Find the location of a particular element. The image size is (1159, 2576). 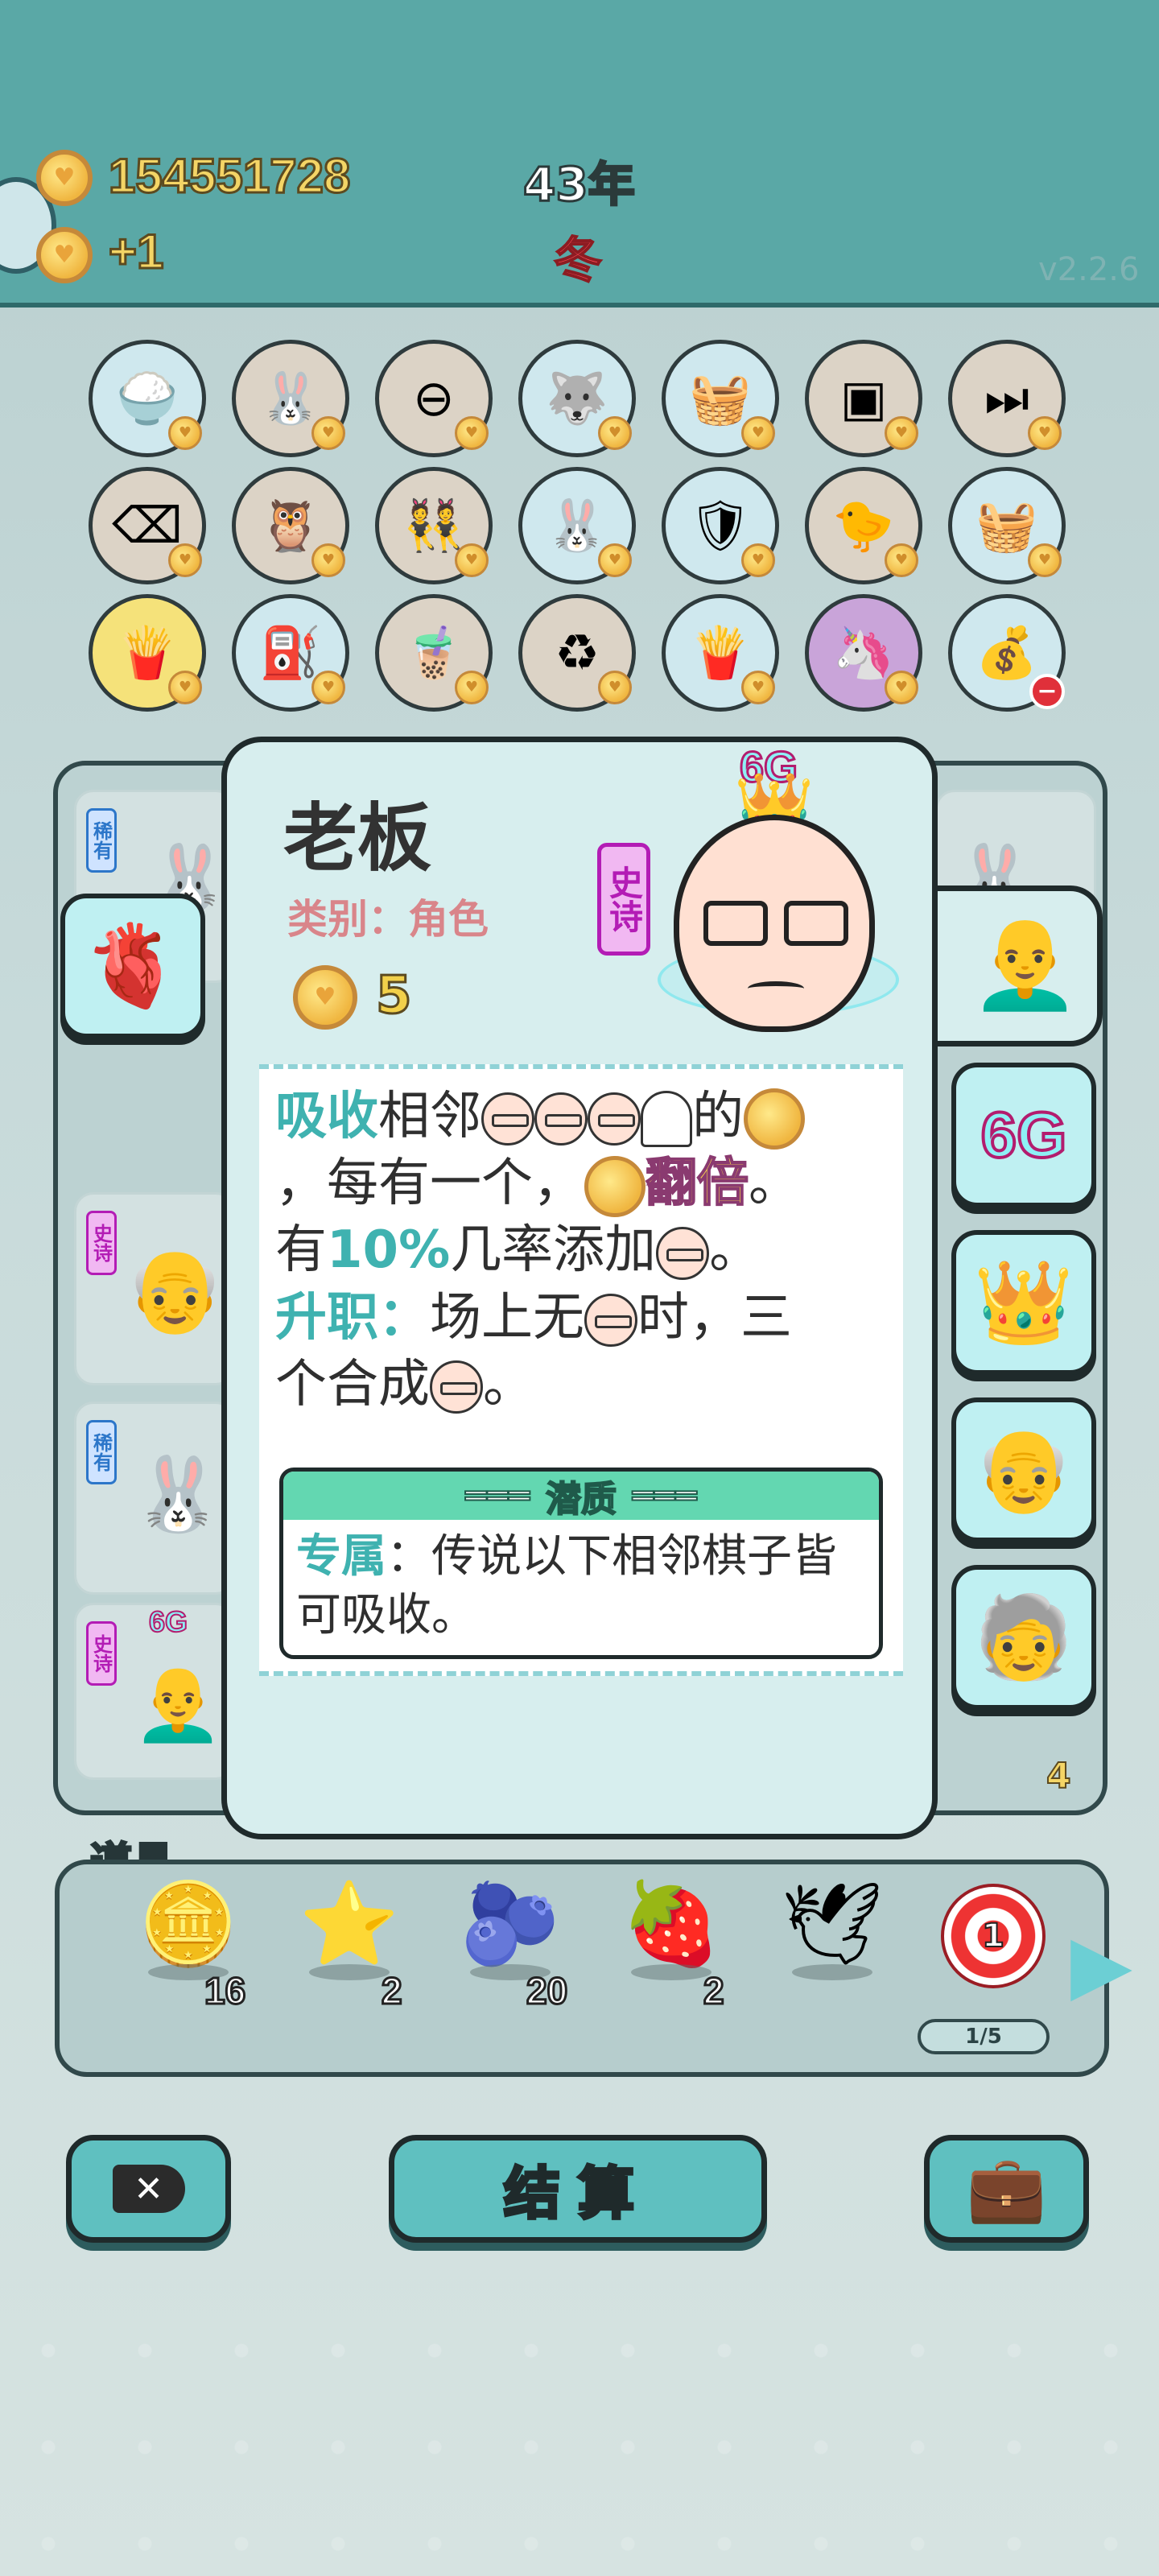

desc-text: 相邻 is located at coordinates (429, 1116).